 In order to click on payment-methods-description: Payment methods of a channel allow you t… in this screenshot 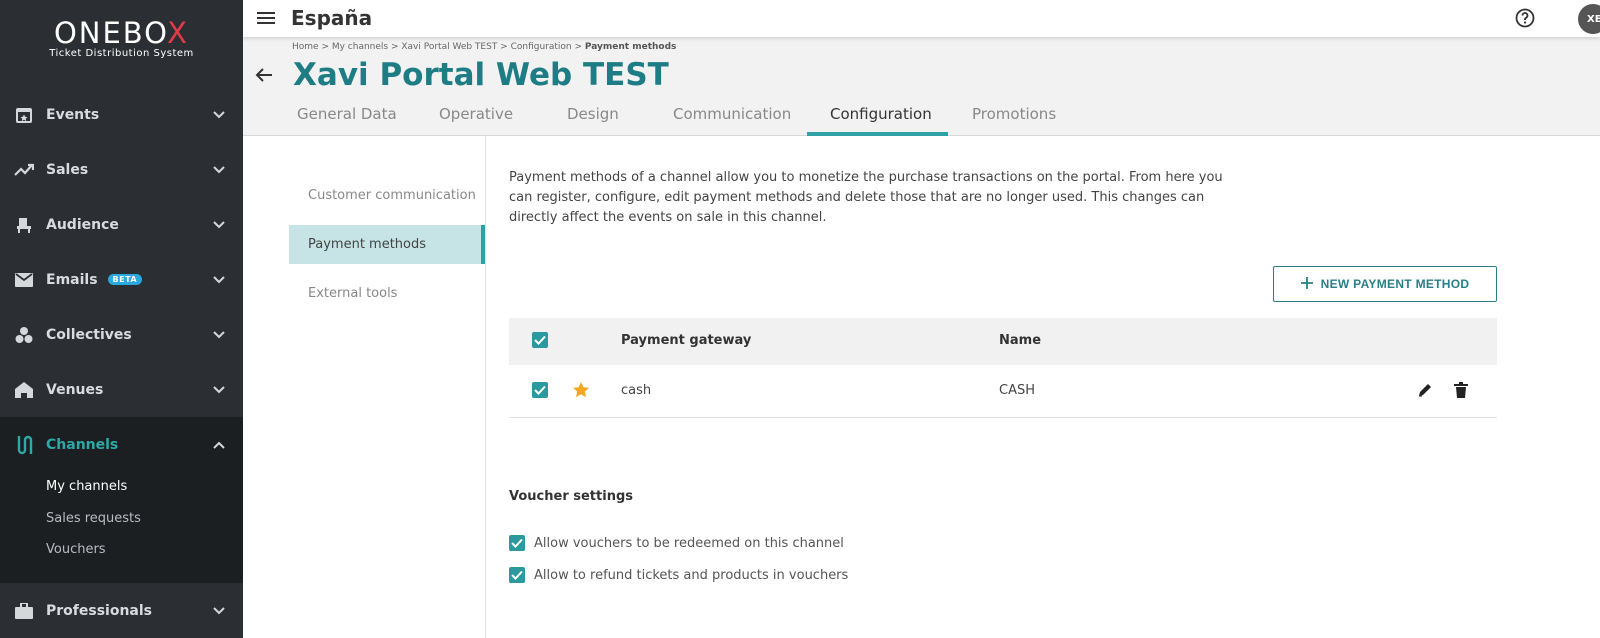, I will do `click(866, 197)`.